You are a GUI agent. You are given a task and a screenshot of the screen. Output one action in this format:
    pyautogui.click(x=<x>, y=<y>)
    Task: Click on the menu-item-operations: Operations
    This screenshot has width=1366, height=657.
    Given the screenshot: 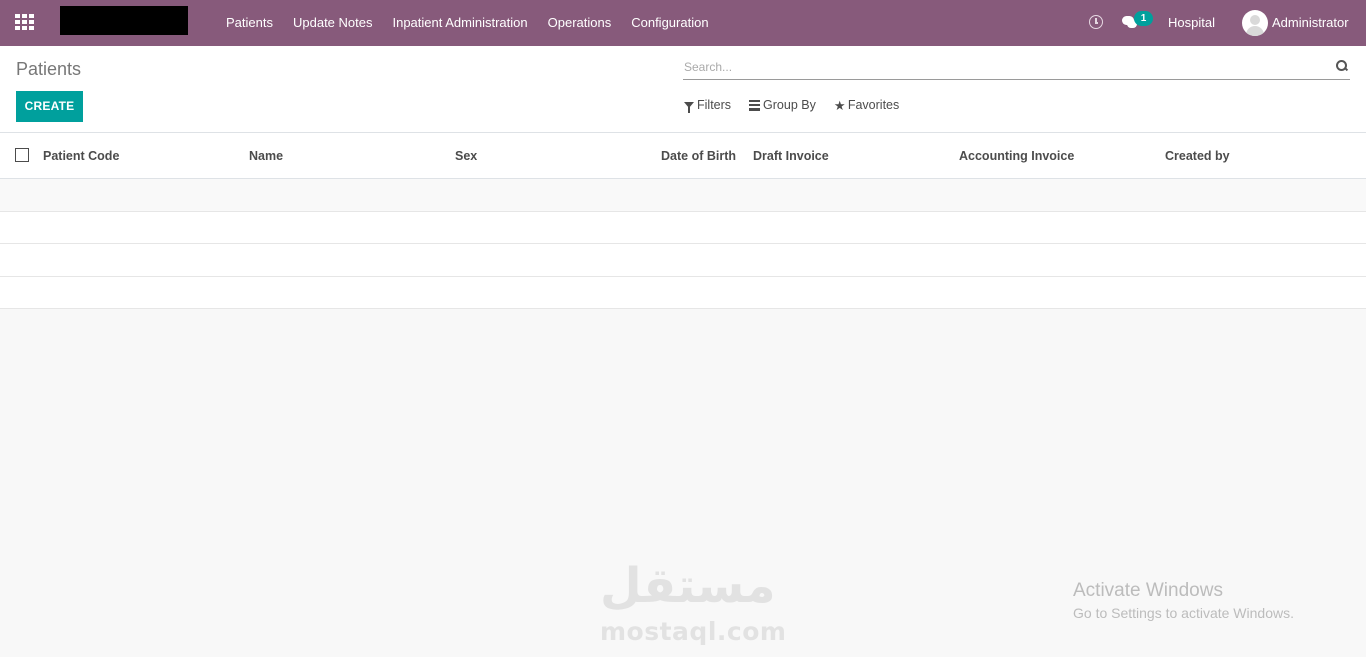 What is the action you would take?
    pyautogui.click(x=580, y=23)
    